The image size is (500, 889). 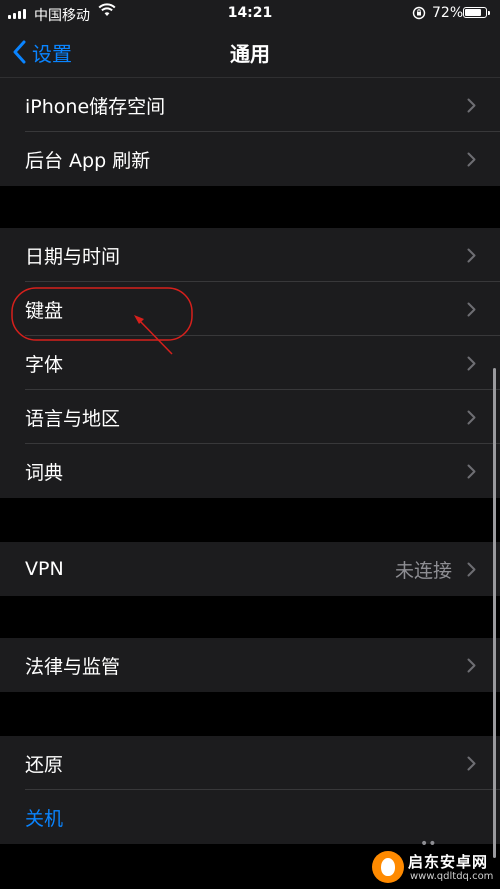 I want to click on row-reset: 还原, so click(x=250, y=763).